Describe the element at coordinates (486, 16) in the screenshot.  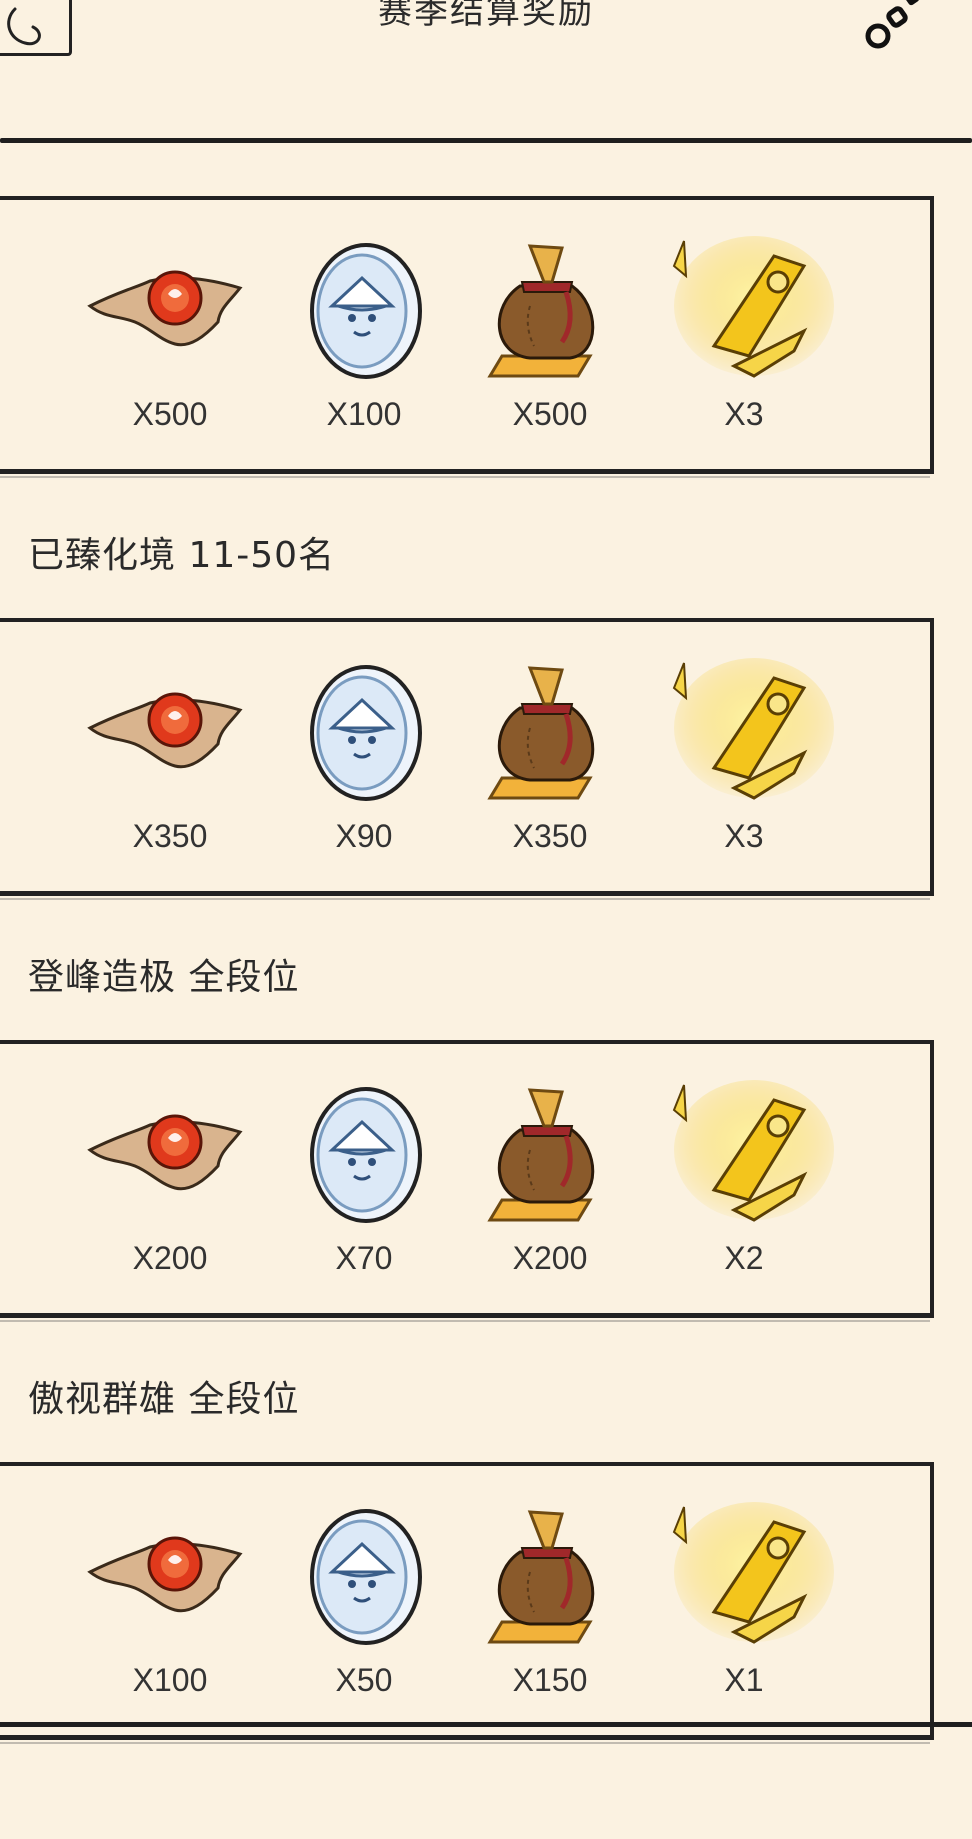
I see `page-title: 赛季结算奖励` at that location.